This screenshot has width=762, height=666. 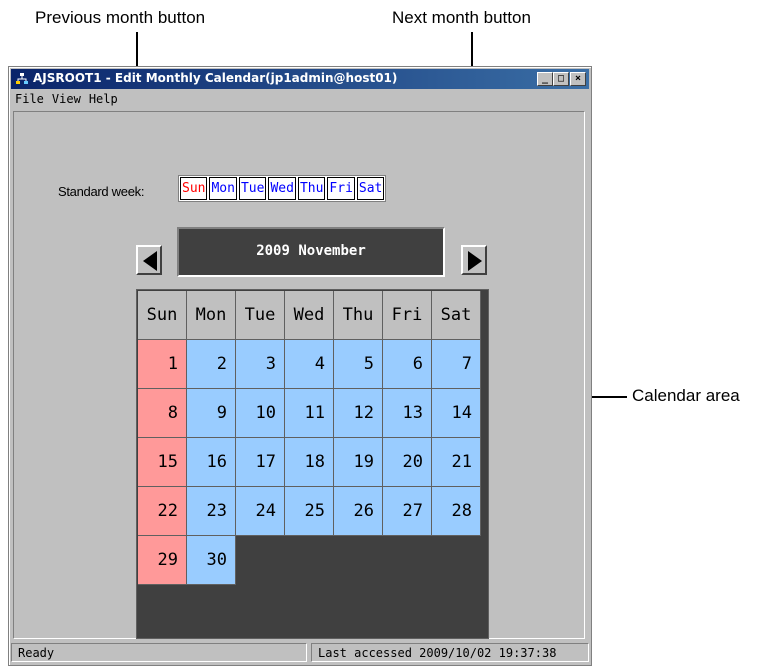 I want to click on calendar-header-tue: Tue, so click(x=260, y=315).